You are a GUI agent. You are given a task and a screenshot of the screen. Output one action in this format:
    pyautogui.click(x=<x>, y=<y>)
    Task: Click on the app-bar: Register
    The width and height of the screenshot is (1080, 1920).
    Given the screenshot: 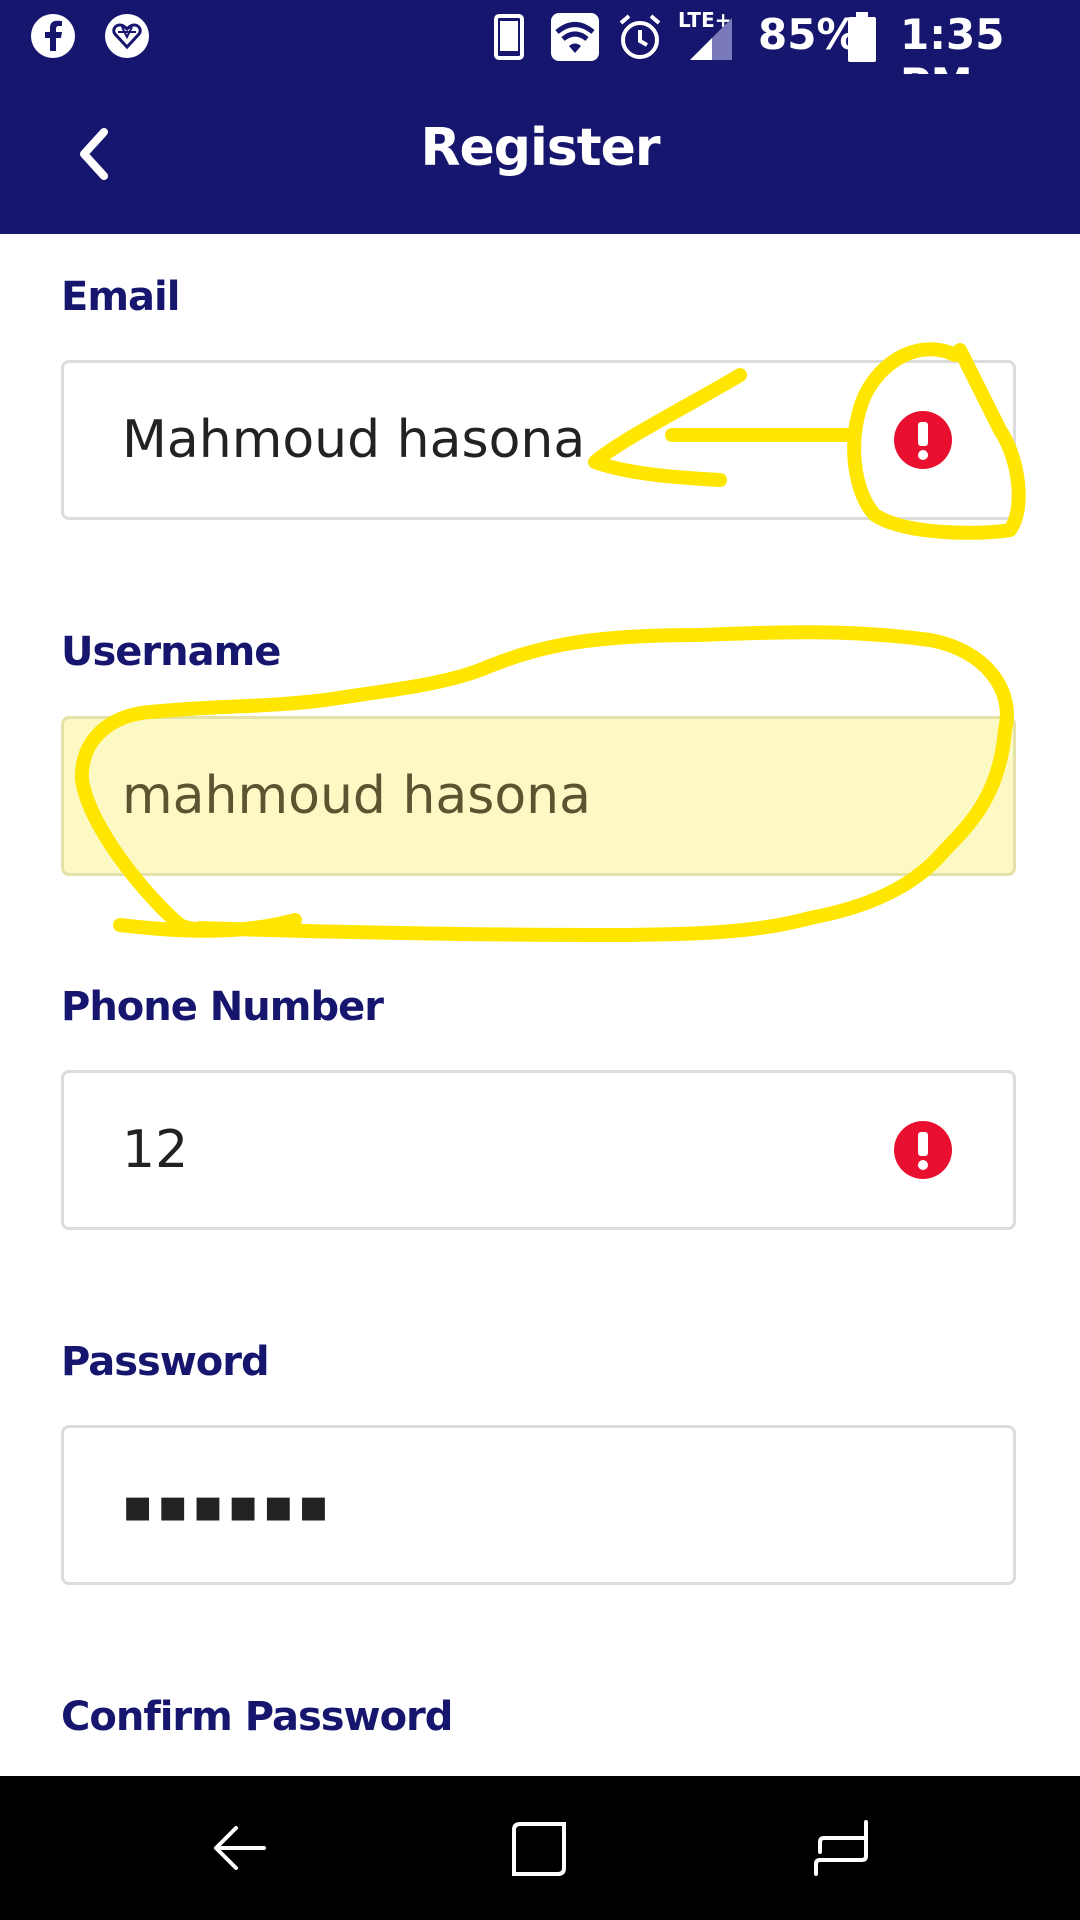 What is the action you would take?
    pyautogui.click(x=540, y=154)
    